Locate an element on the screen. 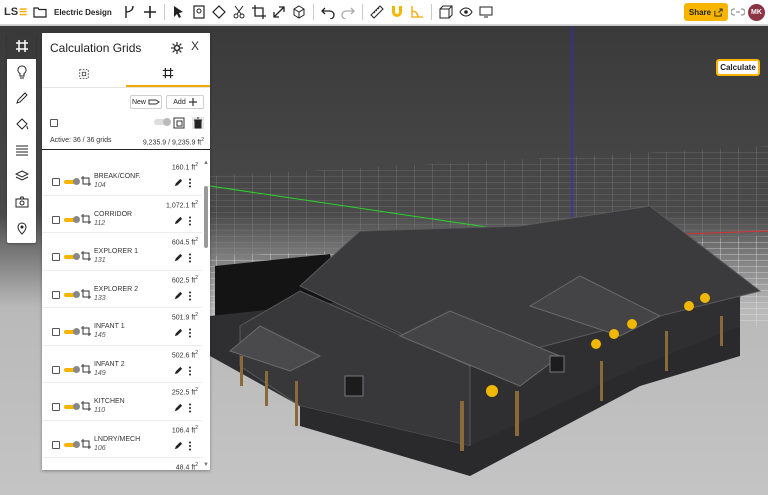 This screenshot has width=768, height=495. grid-row: 602.5 ft2 EXPLORER 2 133 is located at coordinates (122, 289).